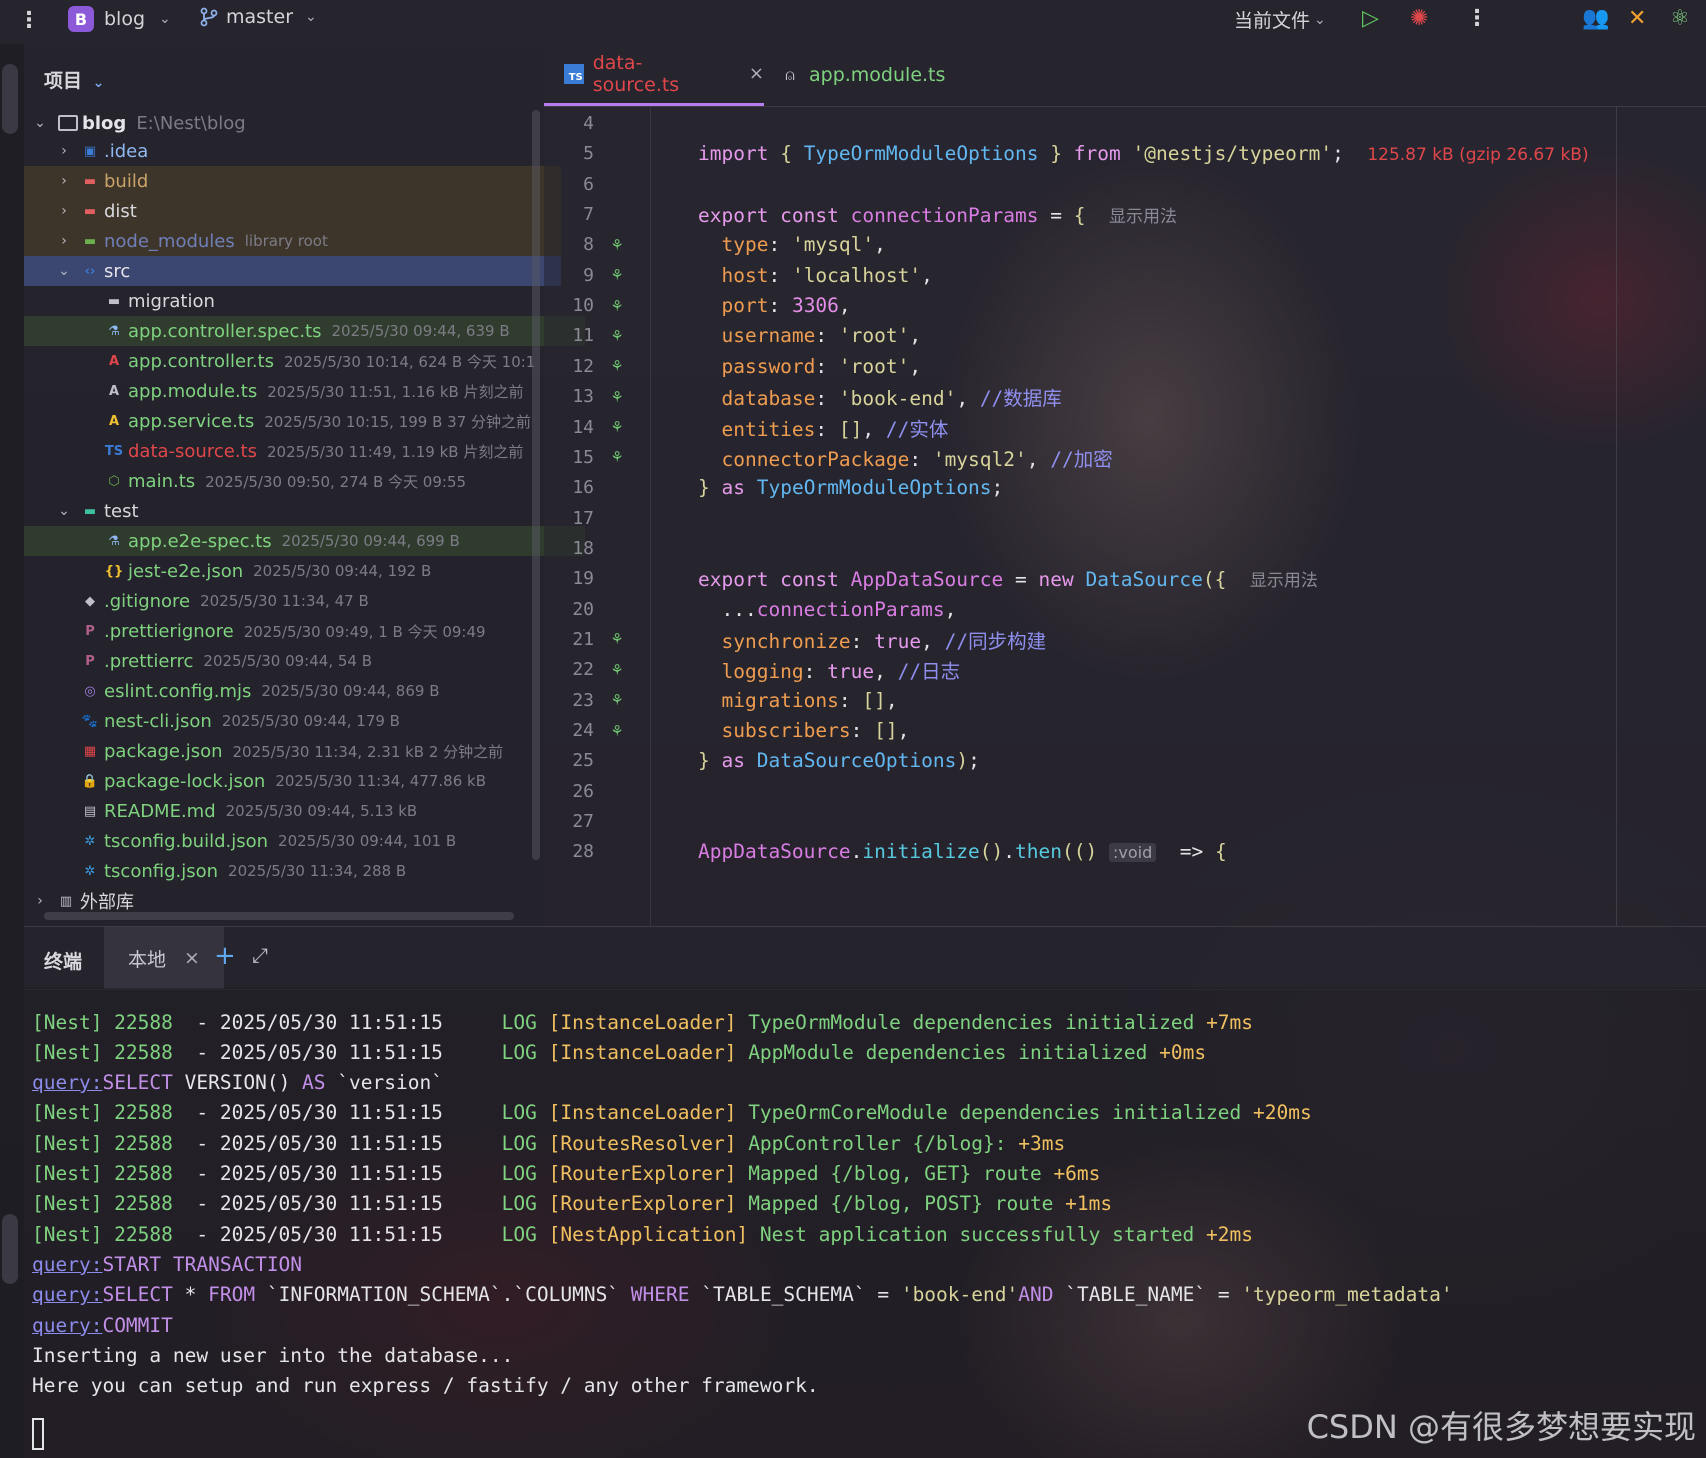 The image size is (1706, 1458). What do you see at coordinates (292, 811) in the screenshot?
I see `tree-item-readme: ▤ README.md 2025/5/30 09:44, 5.13 kB` at bounding box center [292, 811].